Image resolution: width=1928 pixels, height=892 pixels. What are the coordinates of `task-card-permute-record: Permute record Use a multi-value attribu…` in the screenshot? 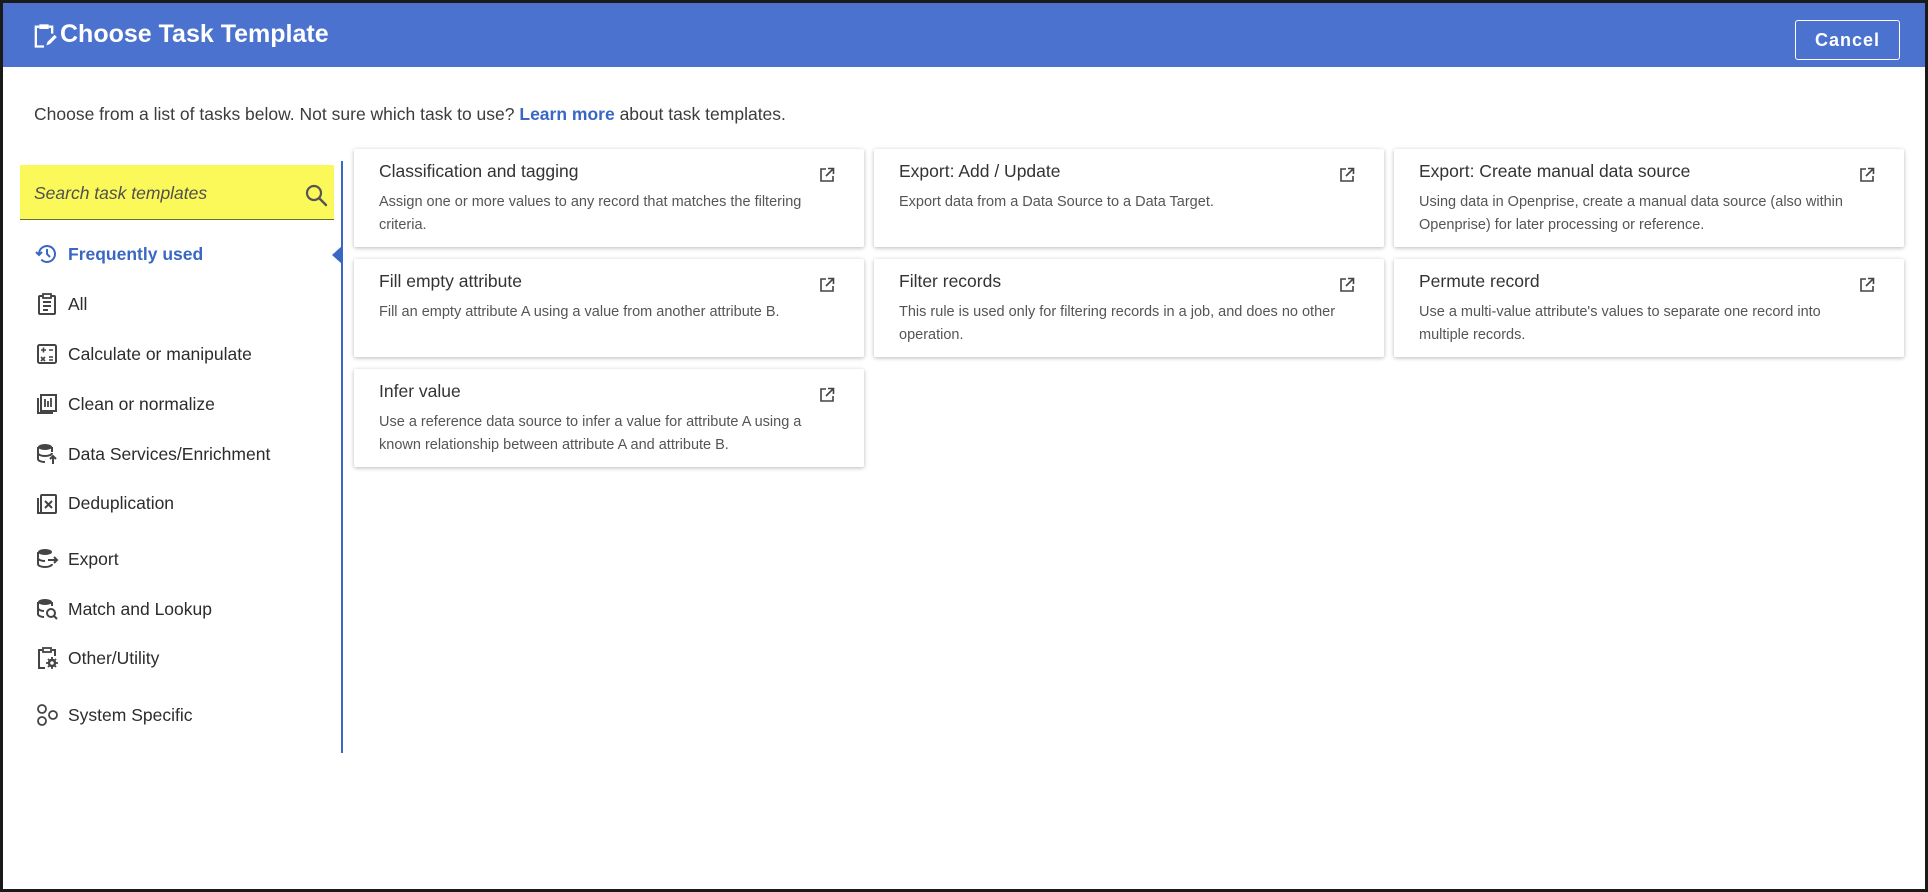 It's located at (1649, 308).